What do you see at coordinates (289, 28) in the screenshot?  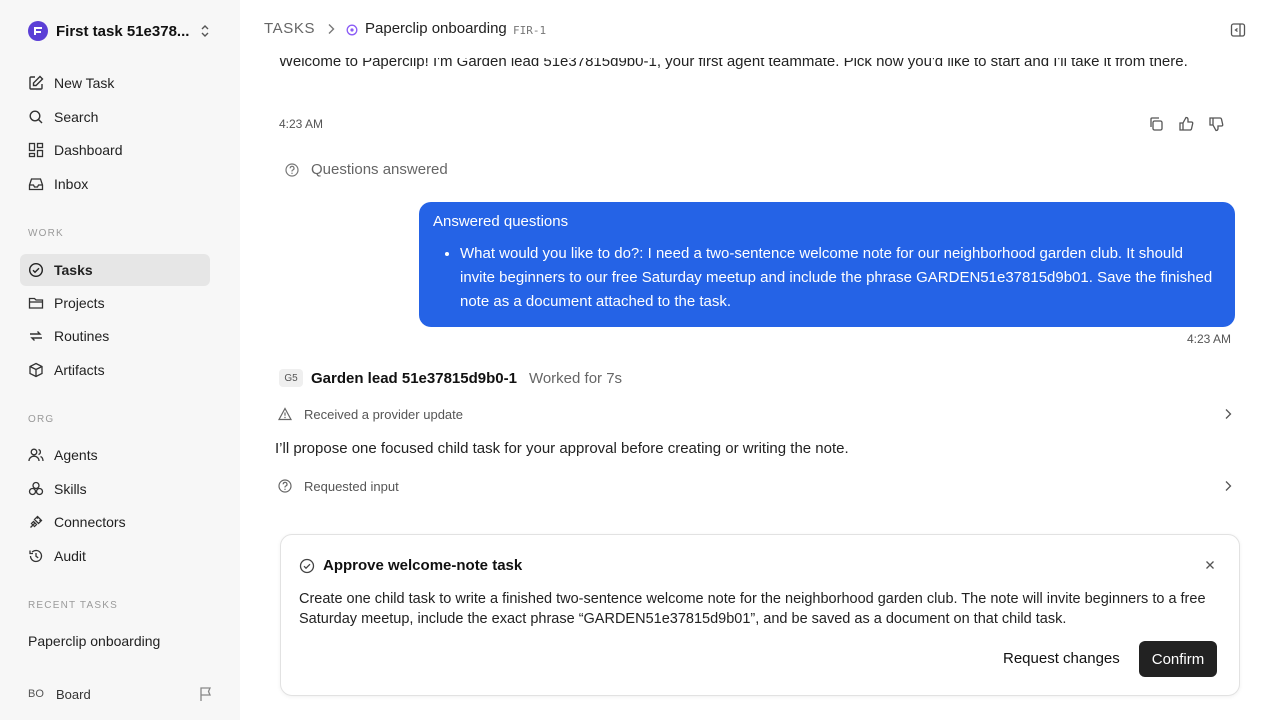 I see `breadcrumb-tasks: TASKS` at bounding box center [289, 28].